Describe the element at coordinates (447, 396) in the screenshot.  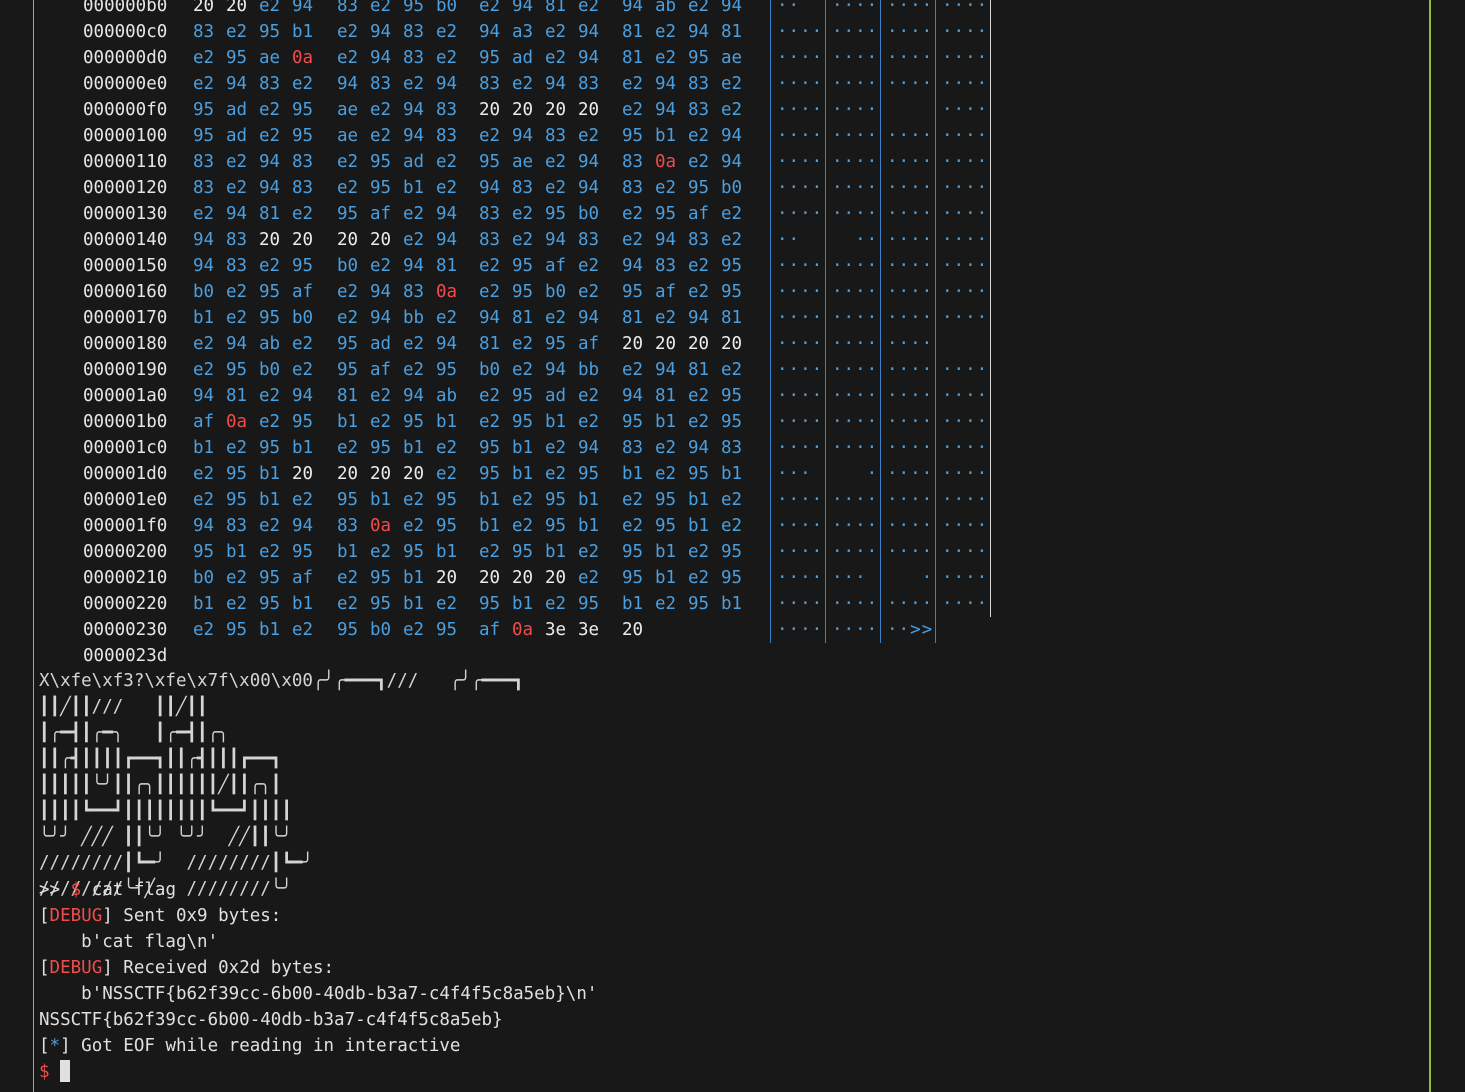
I see `hex-byte: ab` at that location.